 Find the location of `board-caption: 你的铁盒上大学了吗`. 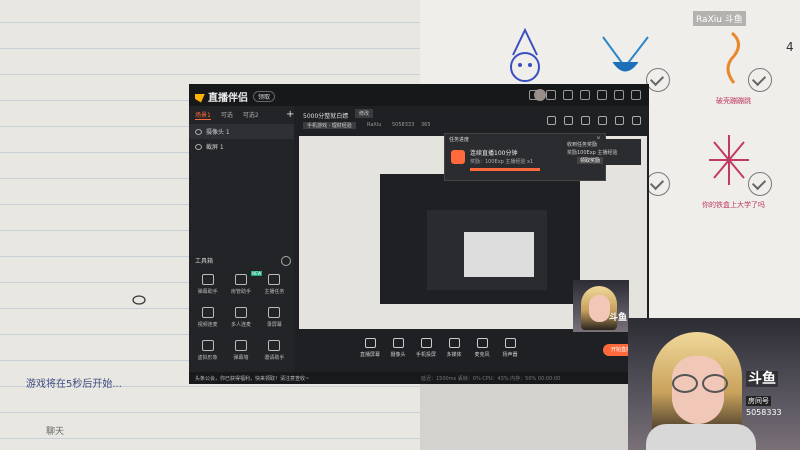

board-caption: 你的铁盒上大学了吗 is located at coordinates (733, 205).